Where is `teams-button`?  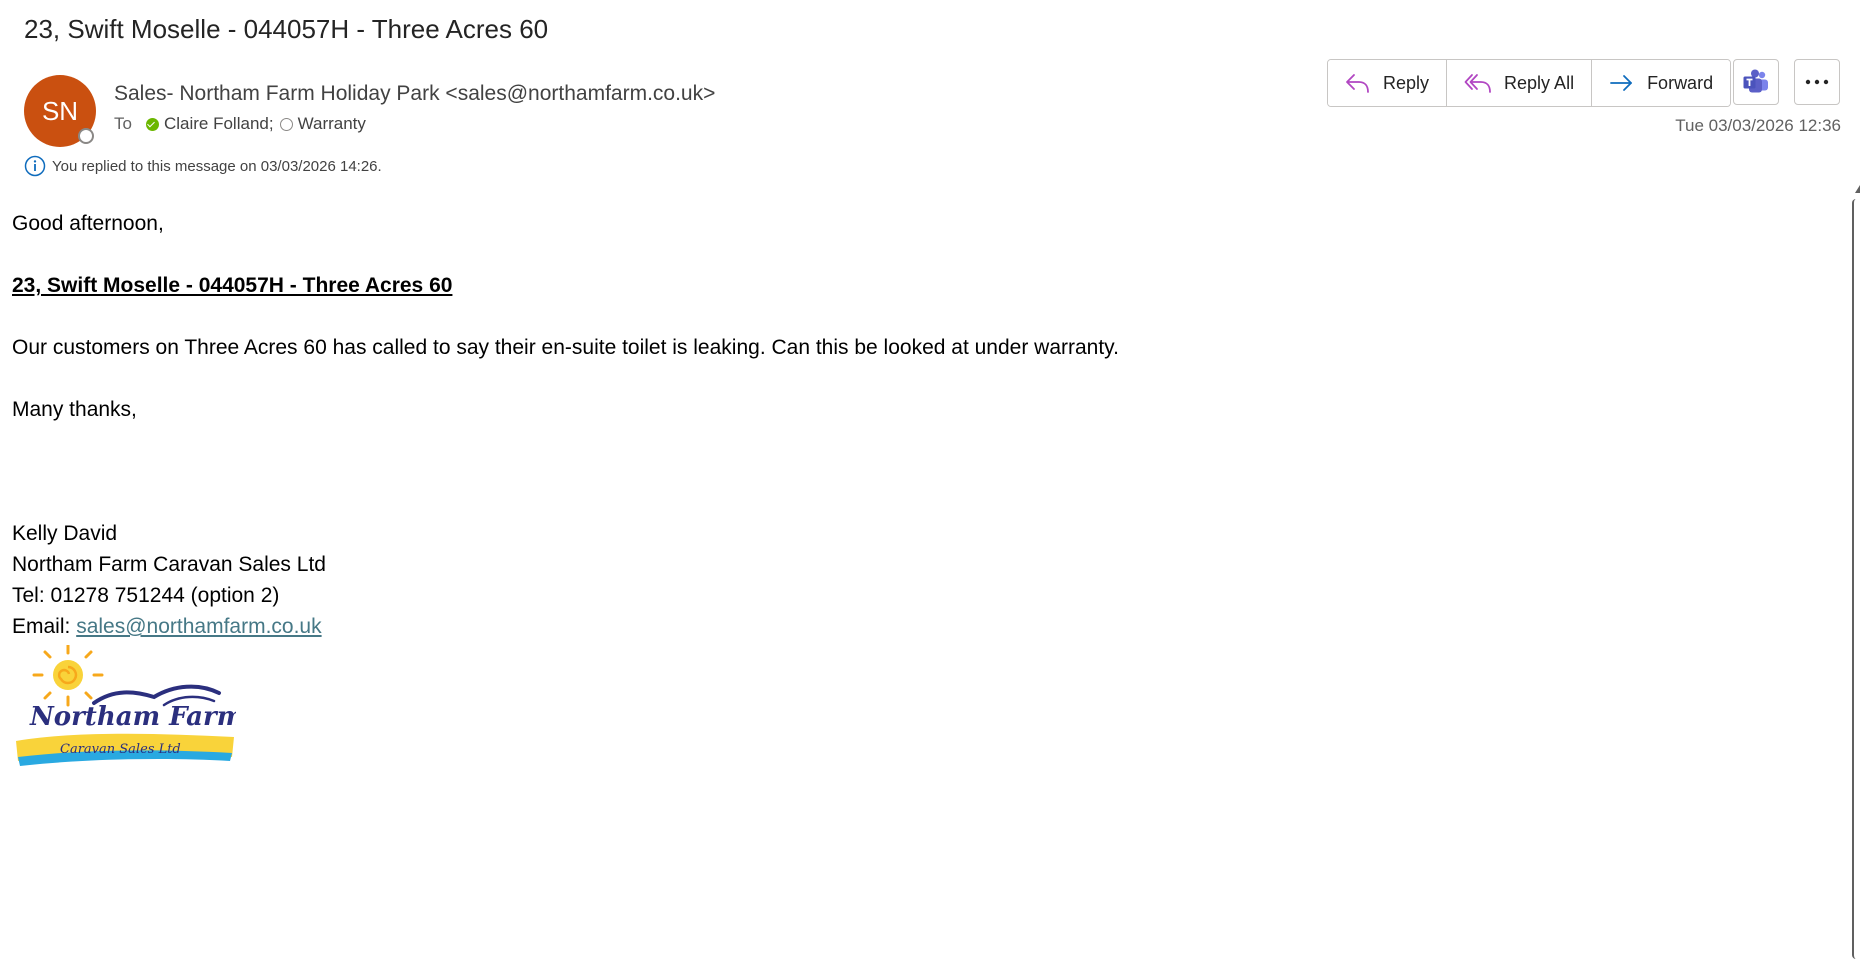 teams-button is located at coordinates (1756, 82).